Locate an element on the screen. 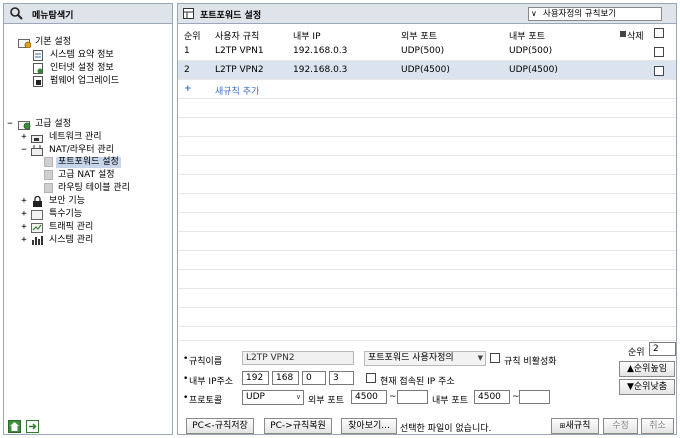 The width and height of the screenshot is (680, 438). order-down-label: 순위낮춤 is located at coordinates (650, 387).